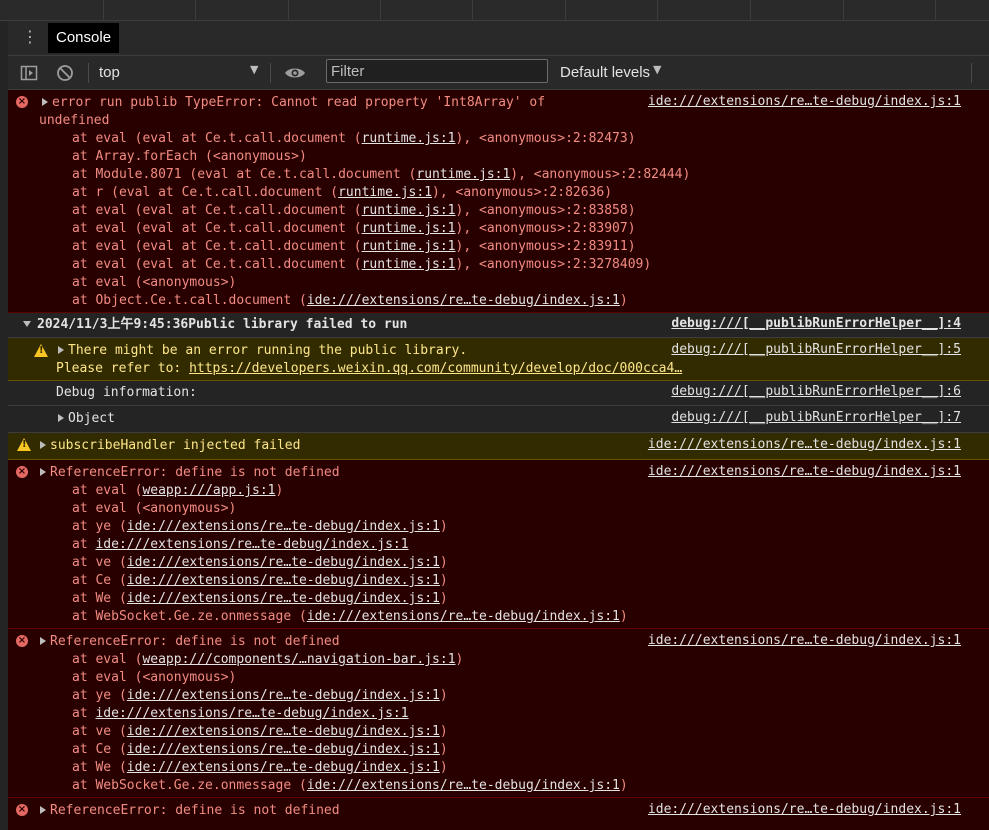  What do you see at coordinates (295, 73) in the screenshot?
I see `eye-icon` at bounding box center [295, 73].